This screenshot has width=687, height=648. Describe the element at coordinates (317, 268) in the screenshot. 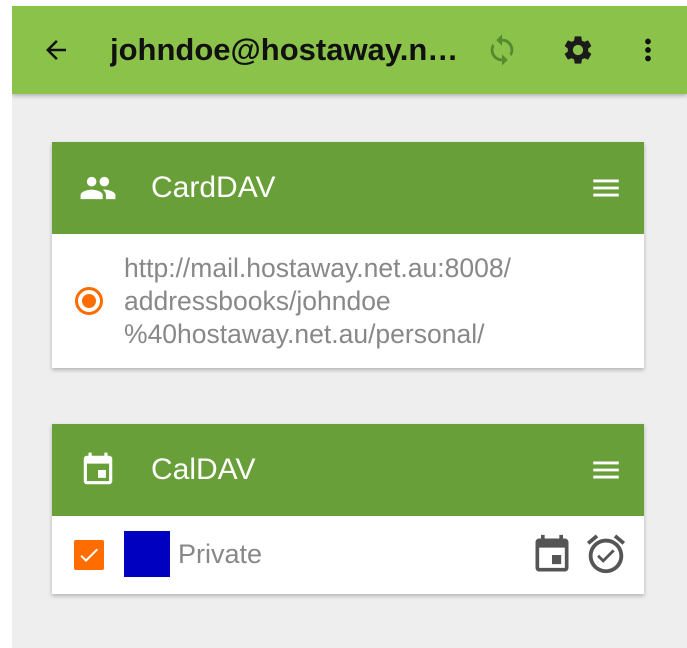

I see `url-line: http://mail.hostaway.net.au:8008/` at that location.